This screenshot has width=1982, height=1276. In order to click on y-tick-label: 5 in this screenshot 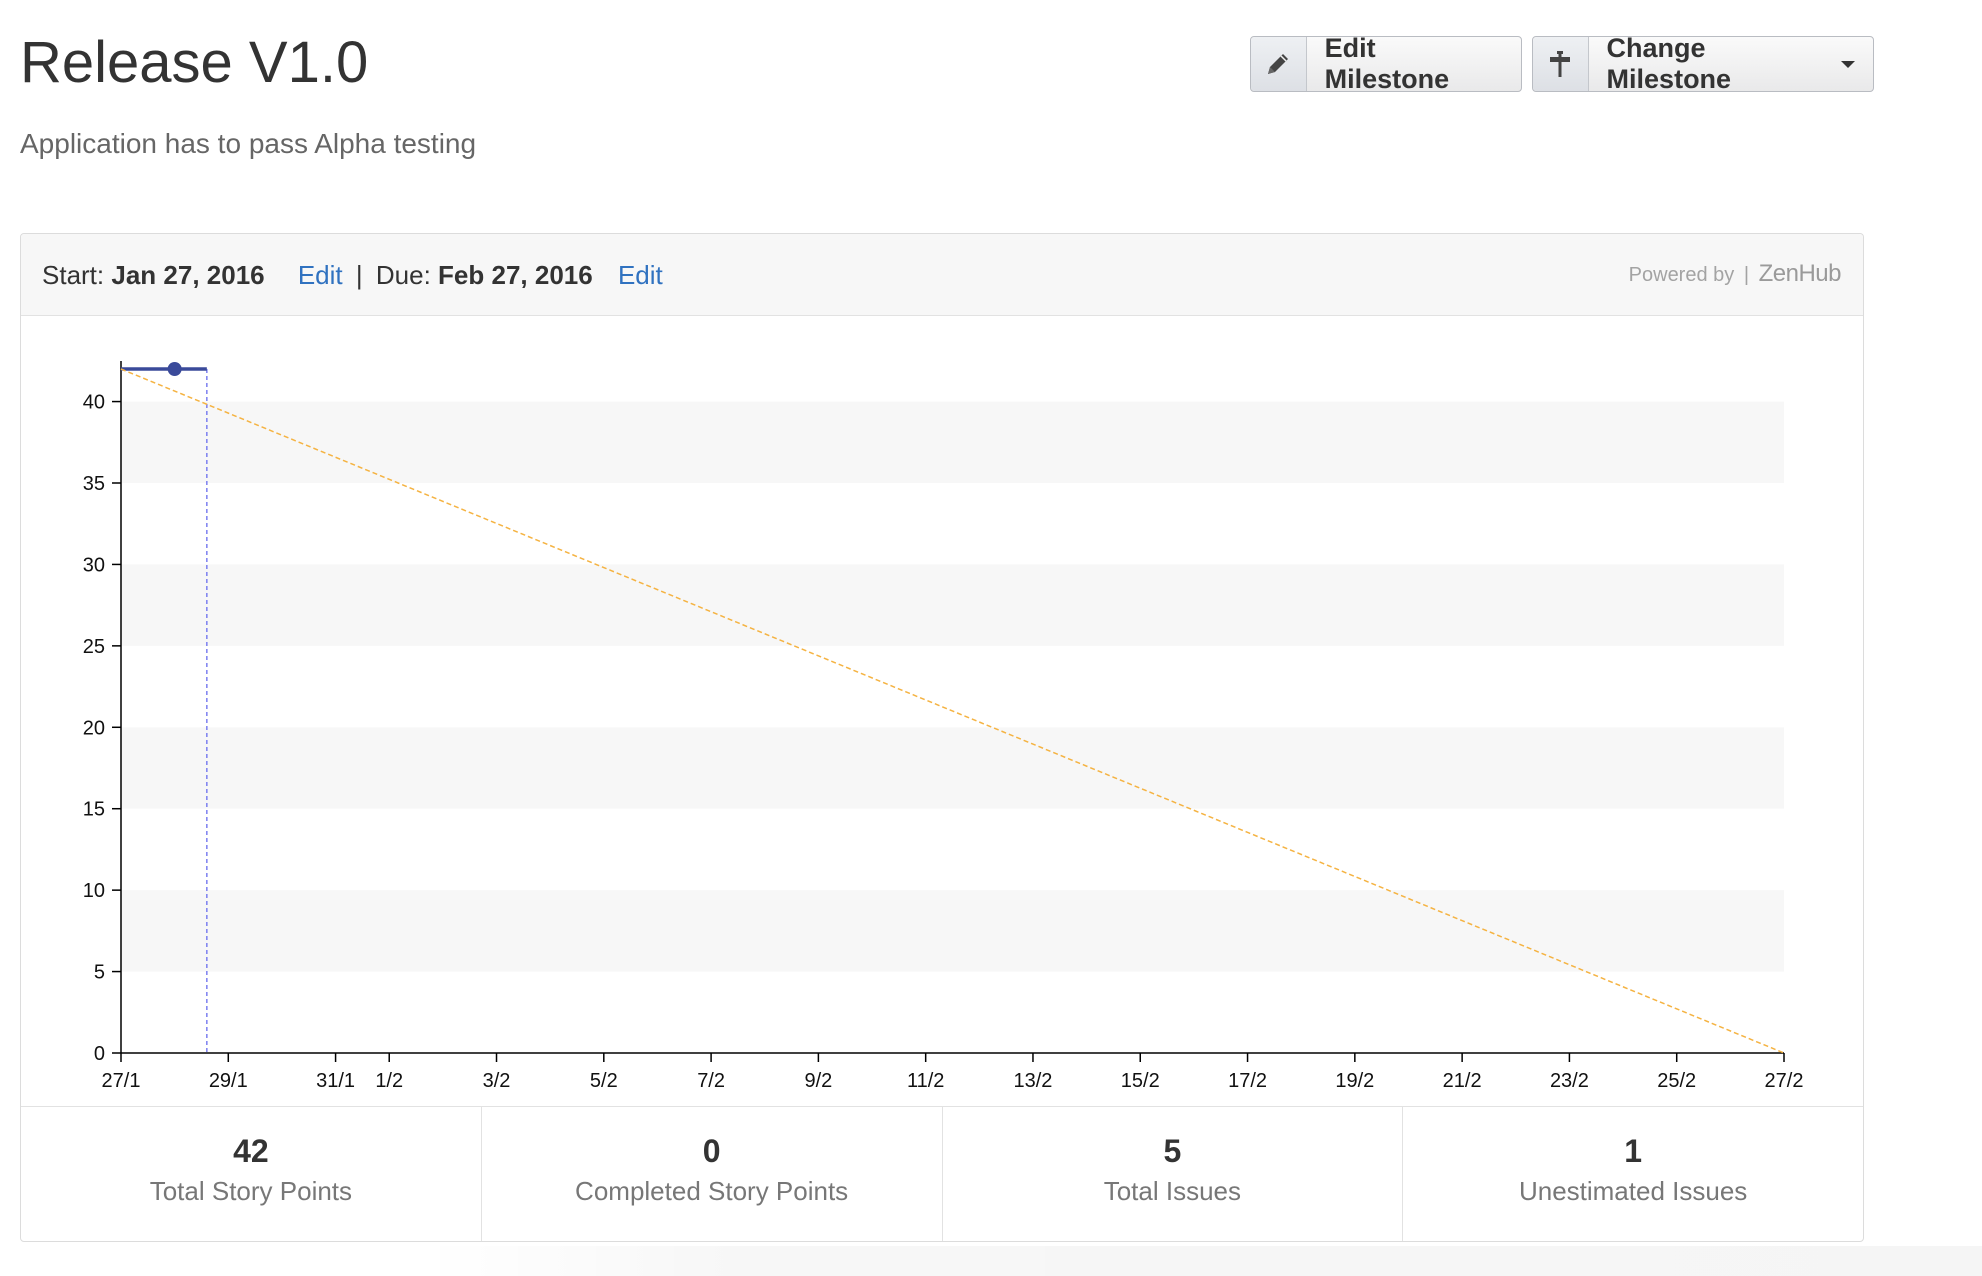, I will do `click(99, 973)`.